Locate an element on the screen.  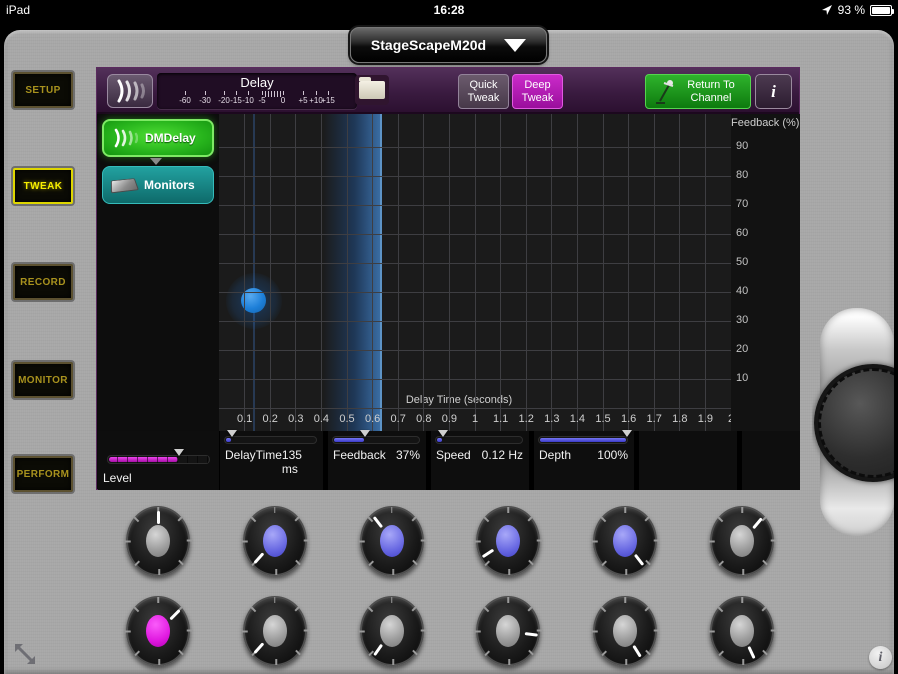
resize-button is located at coordinates (25, 654).